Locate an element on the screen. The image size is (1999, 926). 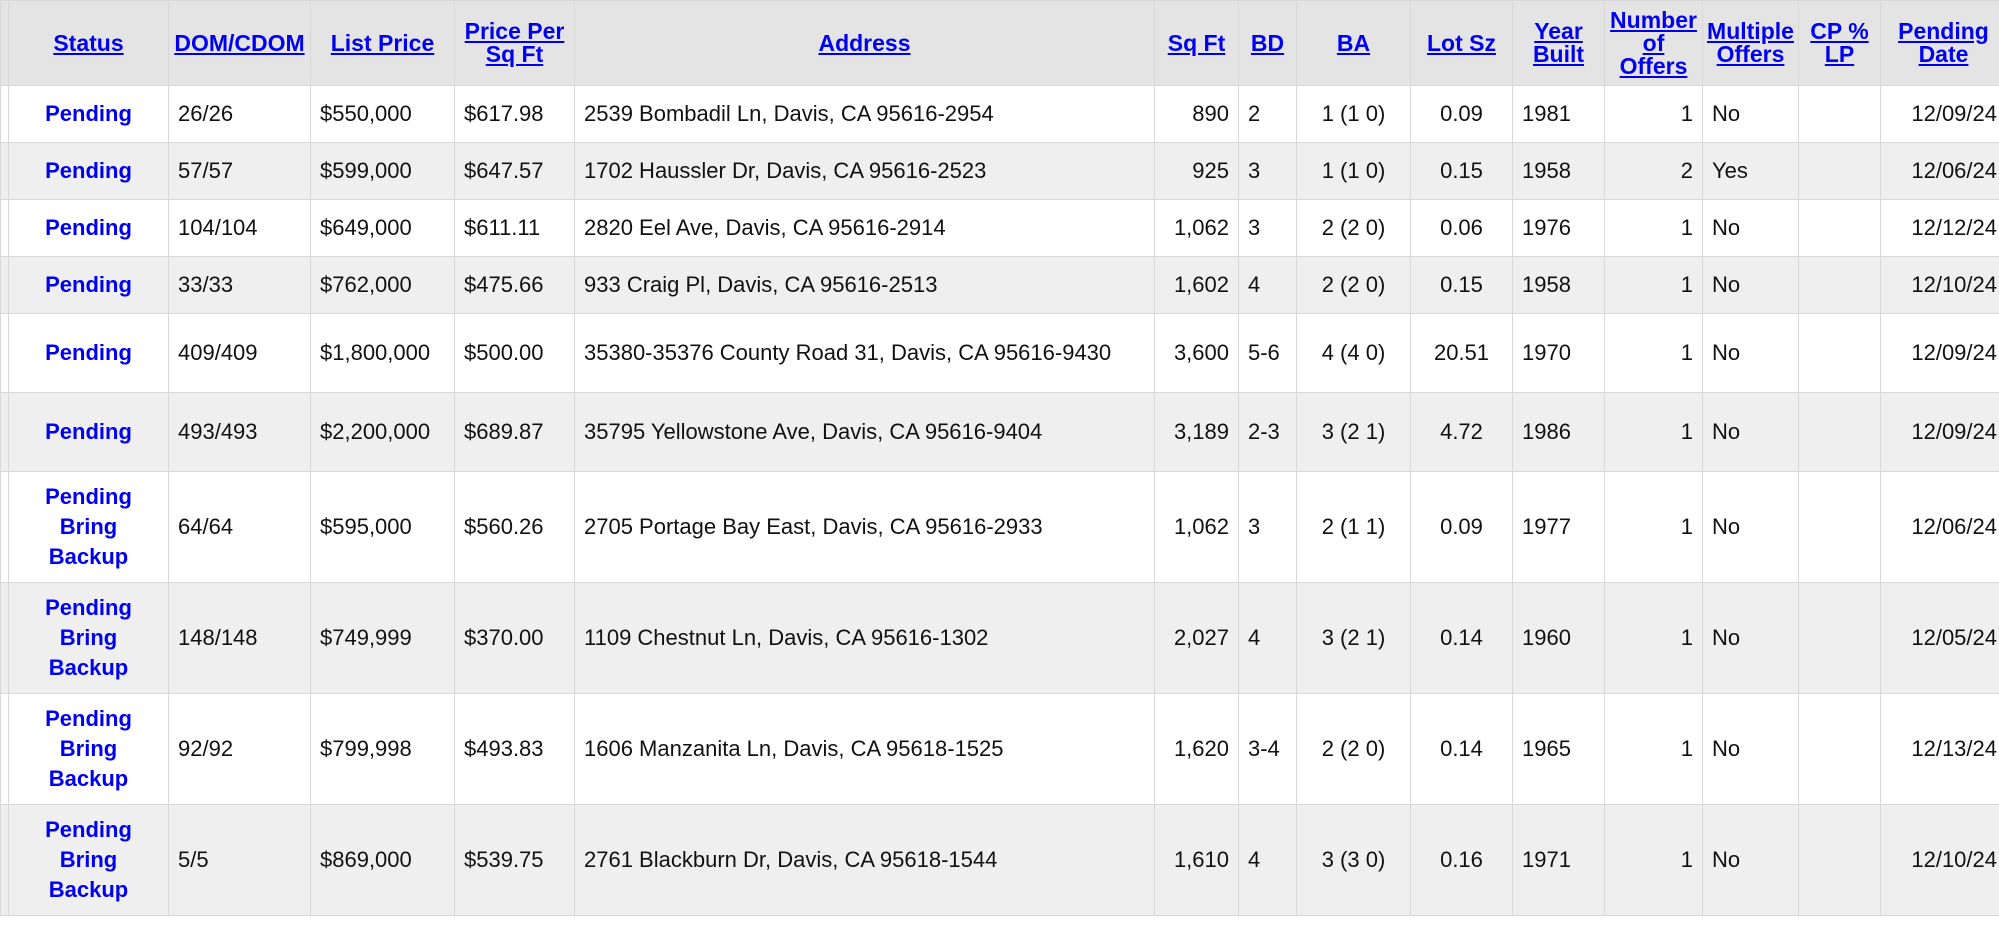
ba-cell: 1 (1 0) is located at coordinates (1353, 171).